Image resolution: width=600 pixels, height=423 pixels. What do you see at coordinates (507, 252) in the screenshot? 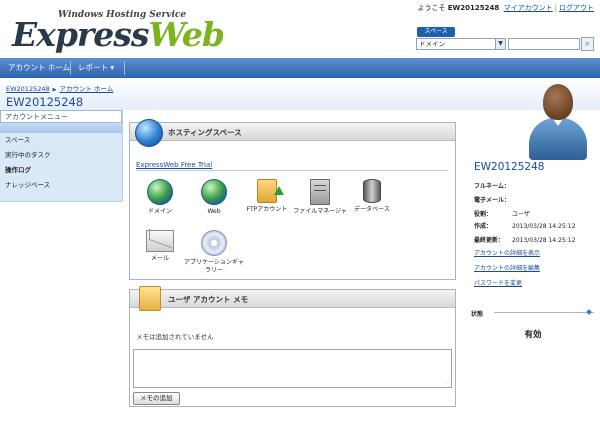
I see `view-account-details-link: アカウントの詳細を表示` at bounding box center [507, 252].